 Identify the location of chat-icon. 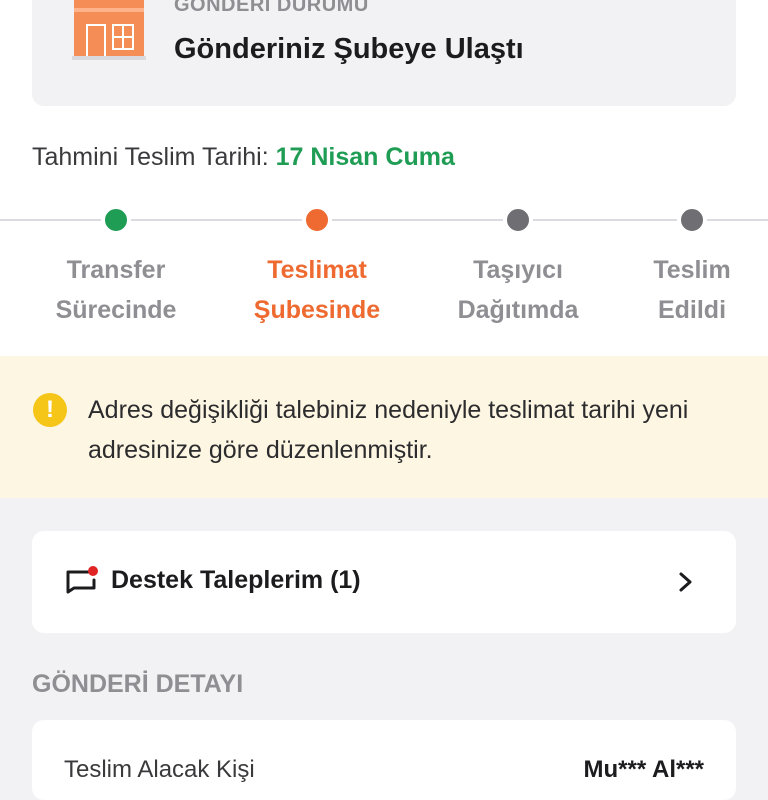
(82, 580).